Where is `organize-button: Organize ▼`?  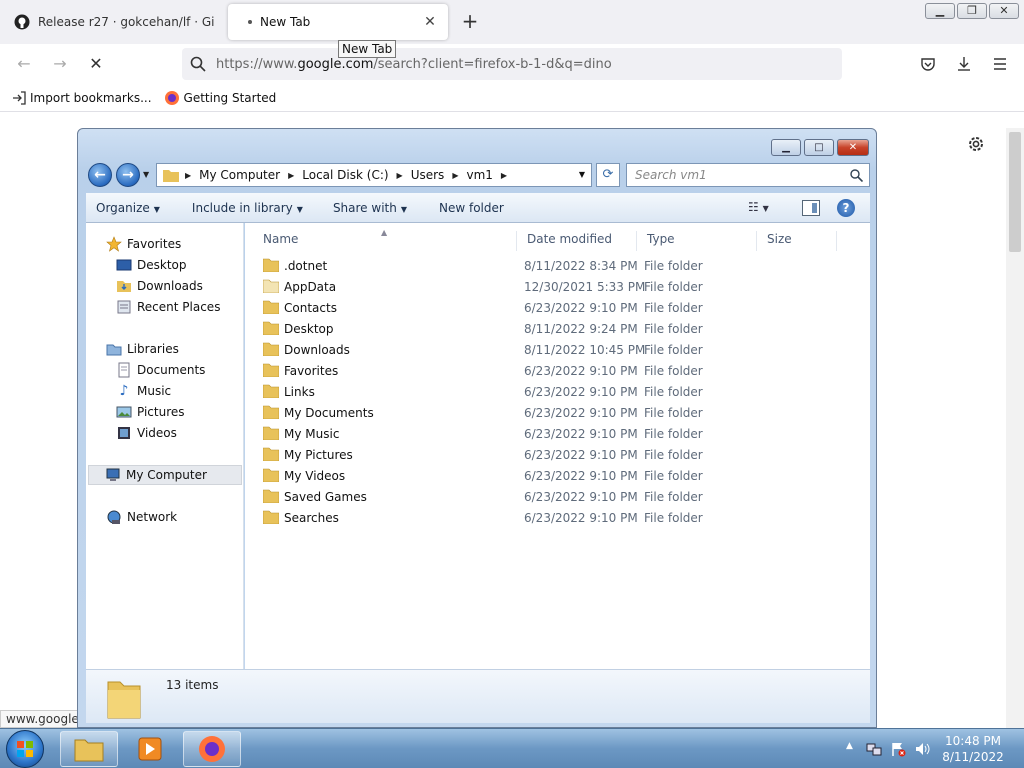 organize-button: Organize ▼ is located at coordinates (128, 208).